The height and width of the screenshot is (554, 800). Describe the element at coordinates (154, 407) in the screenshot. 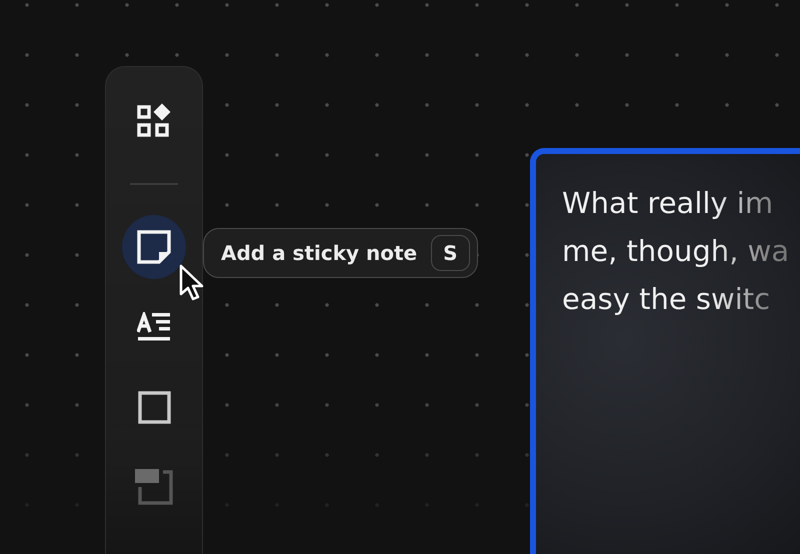

I see `square-icon` at that location.